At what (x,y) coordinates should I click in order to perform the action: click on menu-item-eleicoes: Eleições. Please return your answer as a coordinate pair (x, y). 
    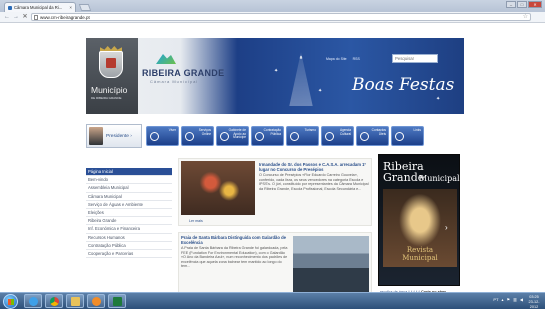
    Looking at the image, I should click on (129, 213).